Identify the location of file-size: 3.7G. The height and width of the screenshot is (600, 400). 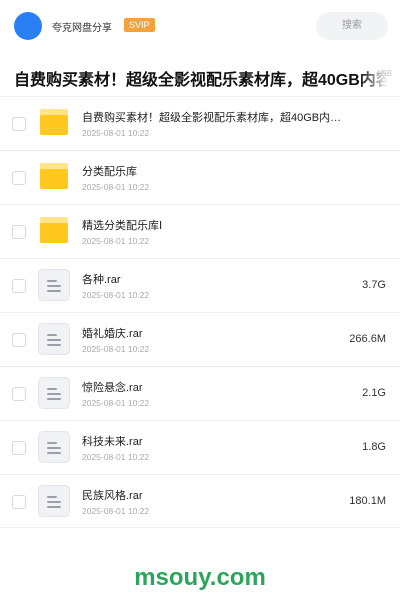
(374, 285).